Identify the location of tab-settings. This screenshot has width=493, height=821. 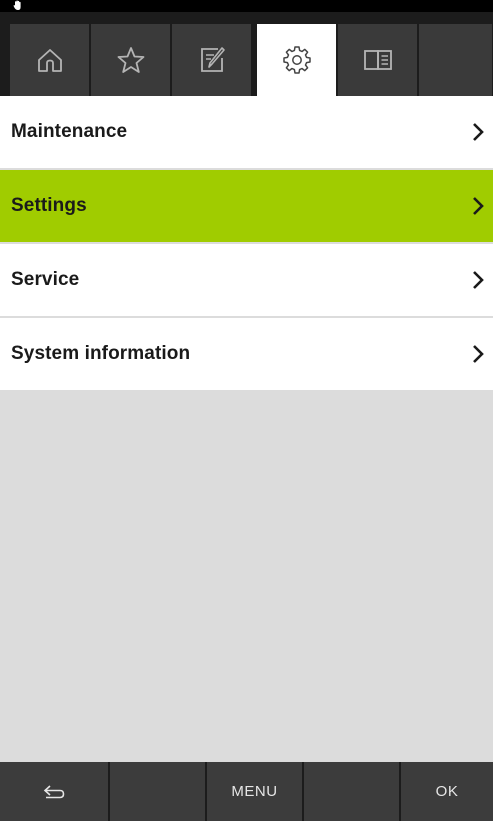
(297, 60).